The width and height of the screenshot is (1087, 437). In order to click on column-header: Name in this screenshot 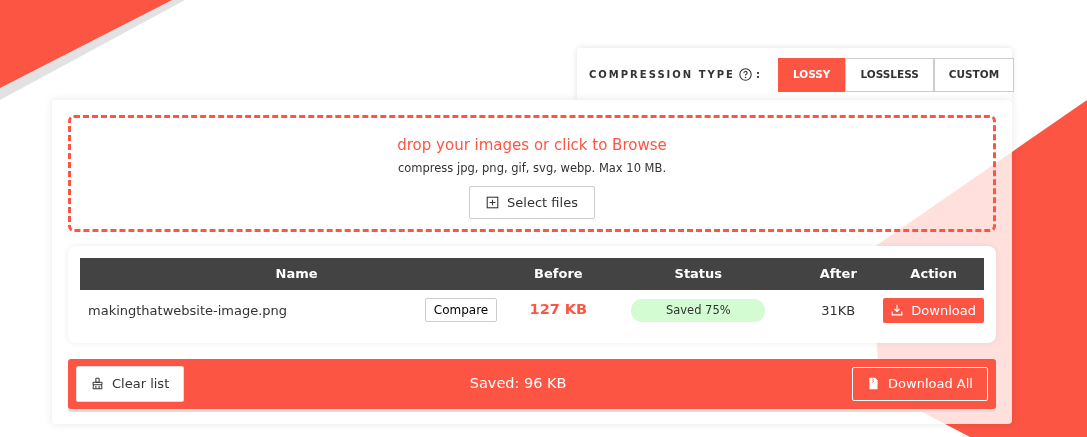, I will do `click(297, 274)`.